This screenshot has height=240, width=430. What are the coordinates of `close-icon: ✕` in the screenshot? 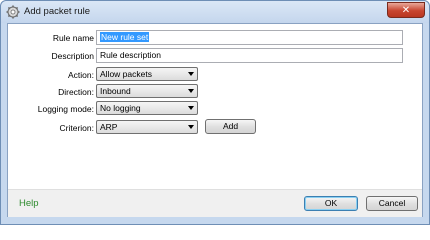 It's located at (406, 10).